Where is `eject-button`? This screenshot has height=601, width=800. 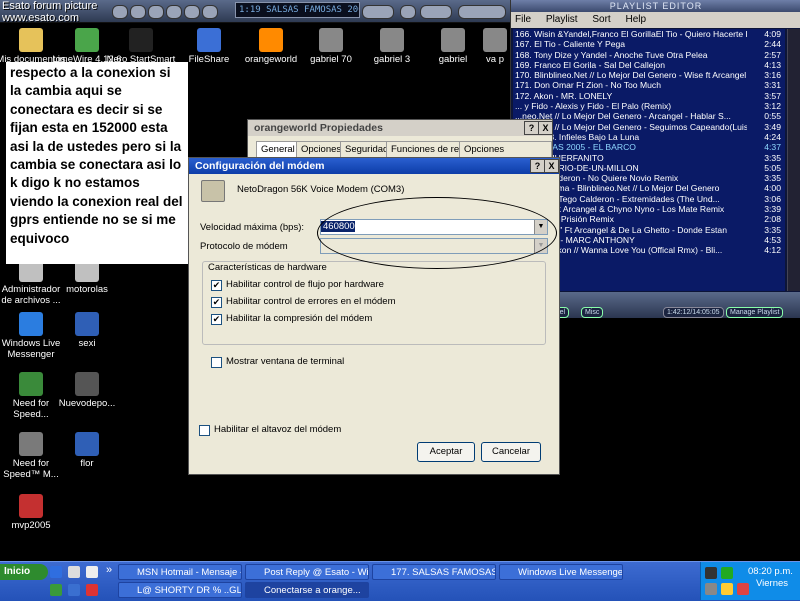 eject-button is located at coordinates (210, 12).